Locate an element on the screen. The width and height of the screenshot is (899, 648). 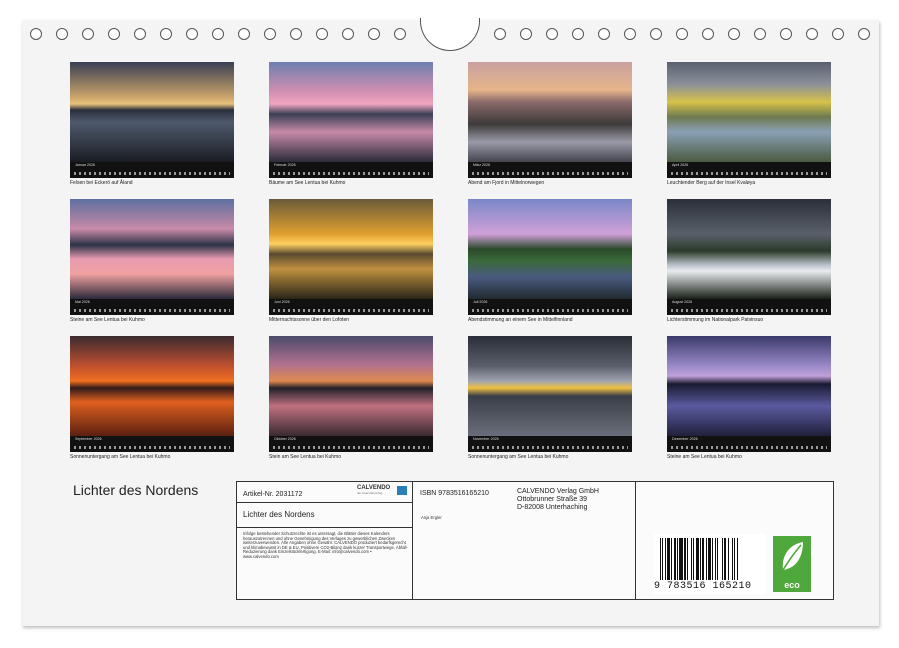
article-number: Artikel-Nr. 2031172 is located at coordinates (273, 494).